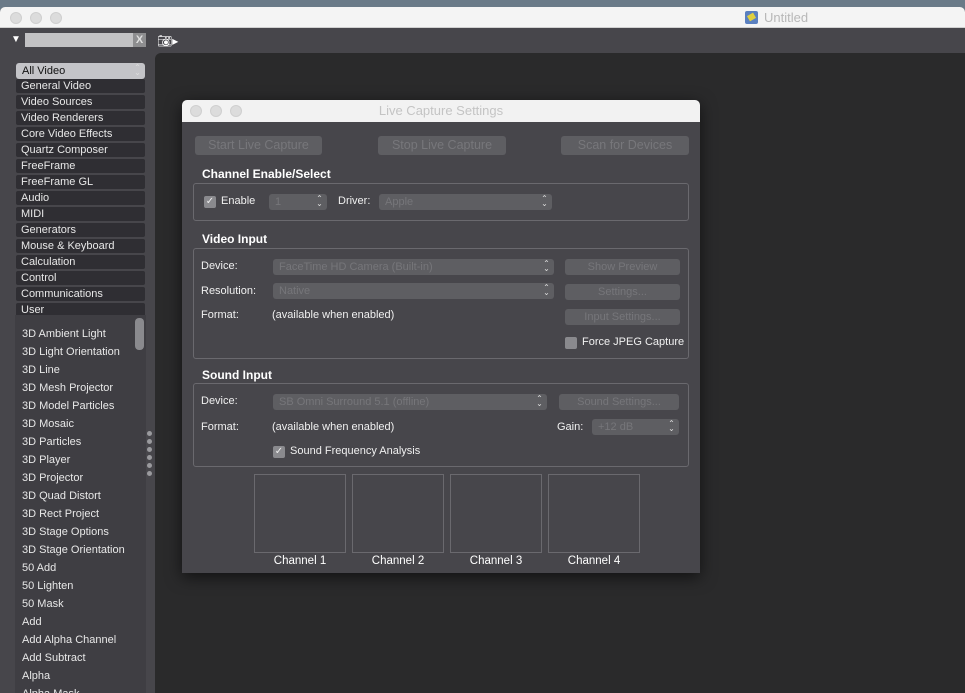 The image size is (965, 693). What do you see at coordinates (69, 640) in the screenshot?
I see `library-item: Add Alpha Channel` at bounding box center [69, 640].